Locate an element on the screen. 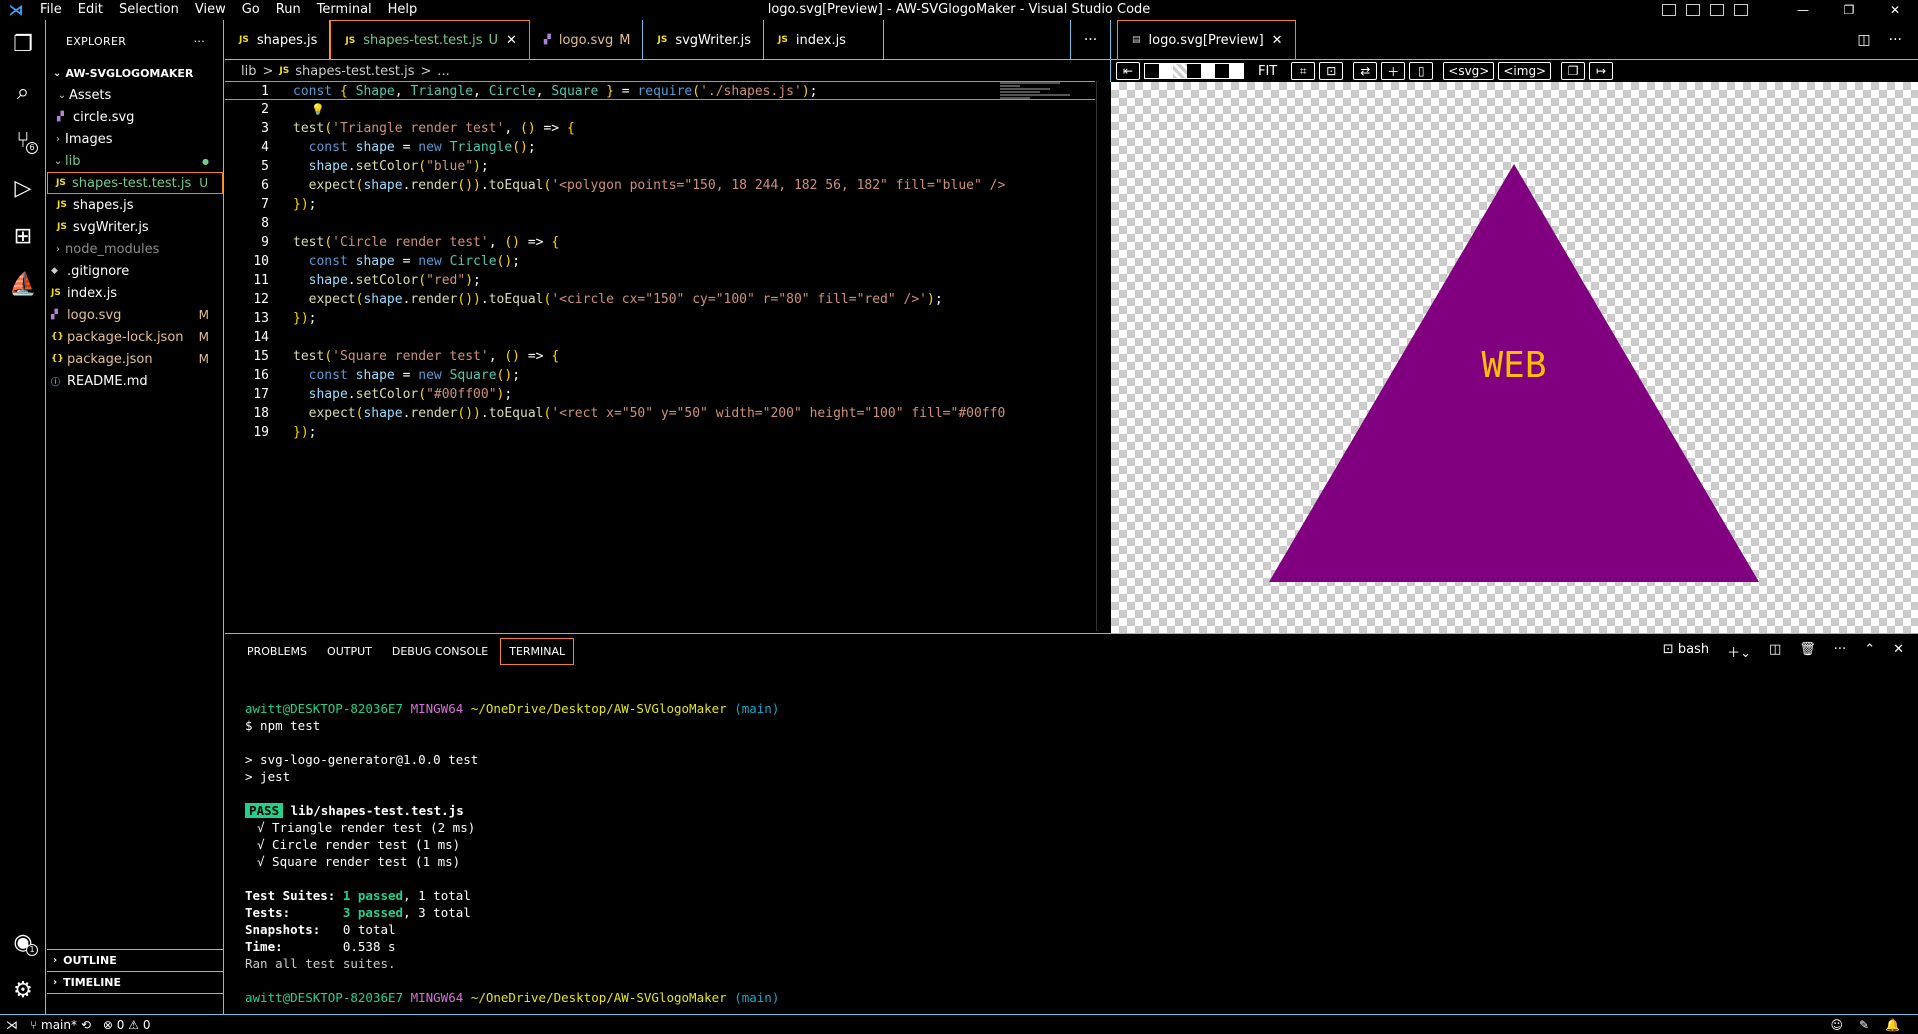  code-line: 13}); is located at coordinates (660, 318).